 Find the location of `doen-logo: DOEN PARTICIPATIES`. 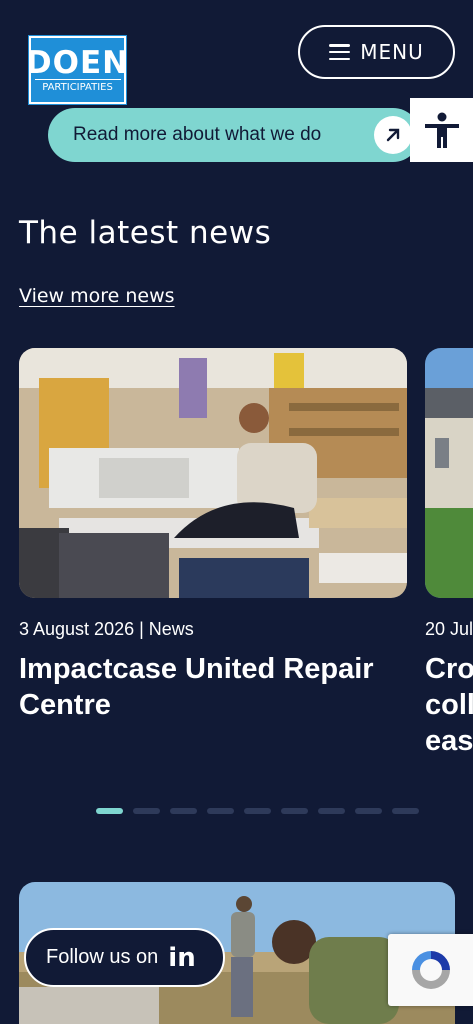

doen-logo: DOEN PARTICIPATIES is located at coordinates (77, 70).